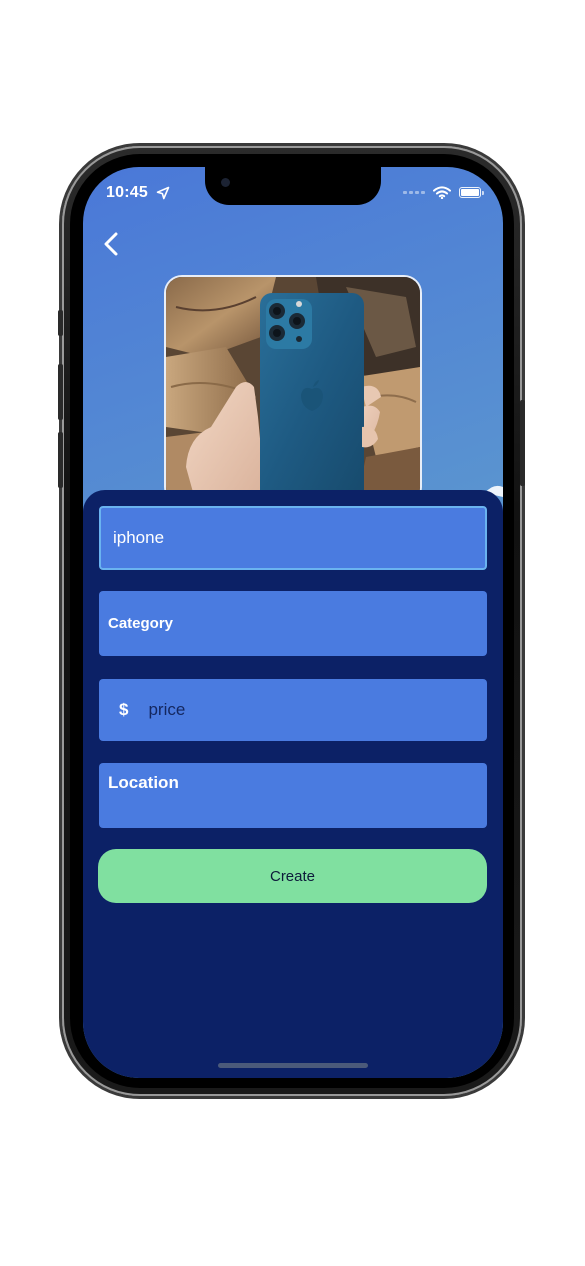 The image size is (585, 1266). What do you see at coordinates (141, 623) in the screenshot?
I see `category-label: Category` at bounding box center [141, 623].